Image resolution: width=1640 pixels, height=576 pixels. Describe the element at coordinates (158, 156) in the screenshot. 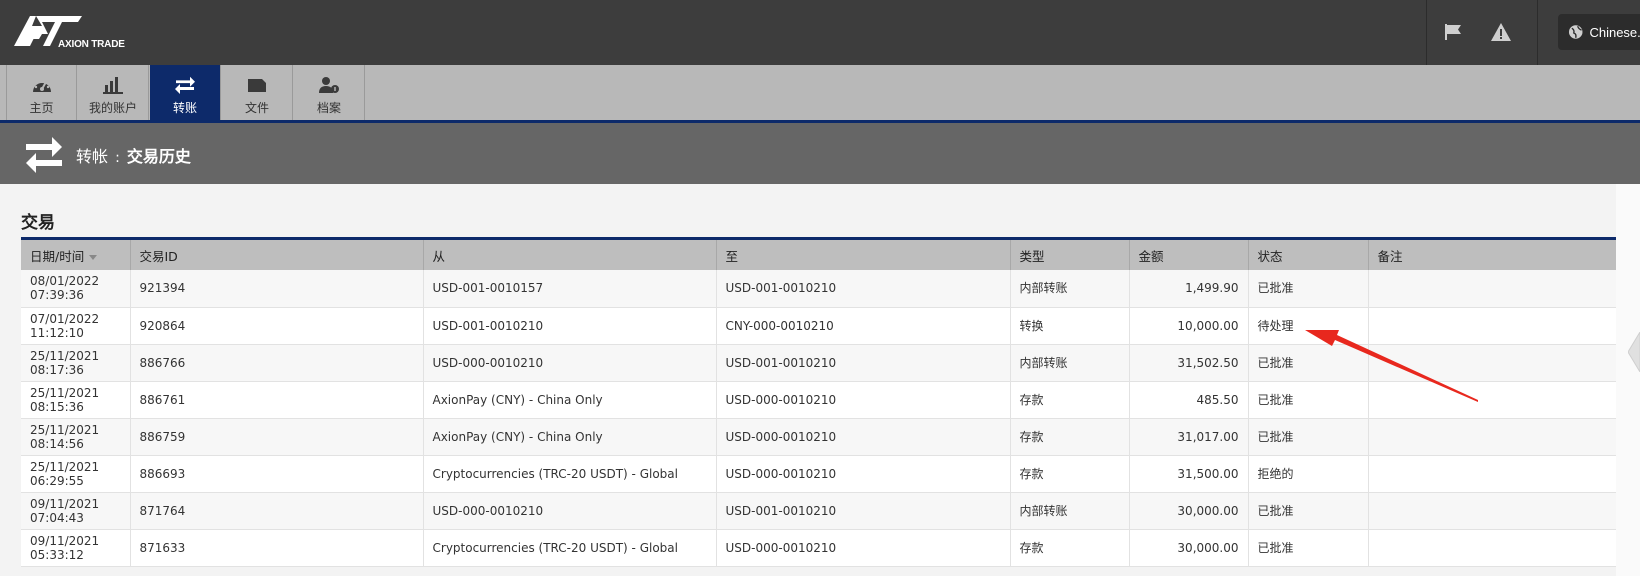

I see `page-title-main: 交易历史` at that location.